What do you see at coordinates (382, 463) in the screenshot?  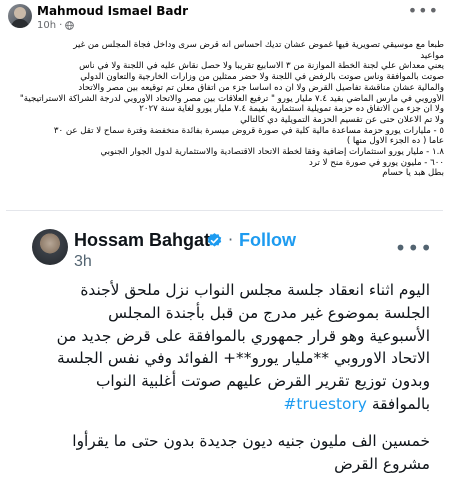 I see `tweet-line: مشروع القرض` at bounding box center [382, 463].